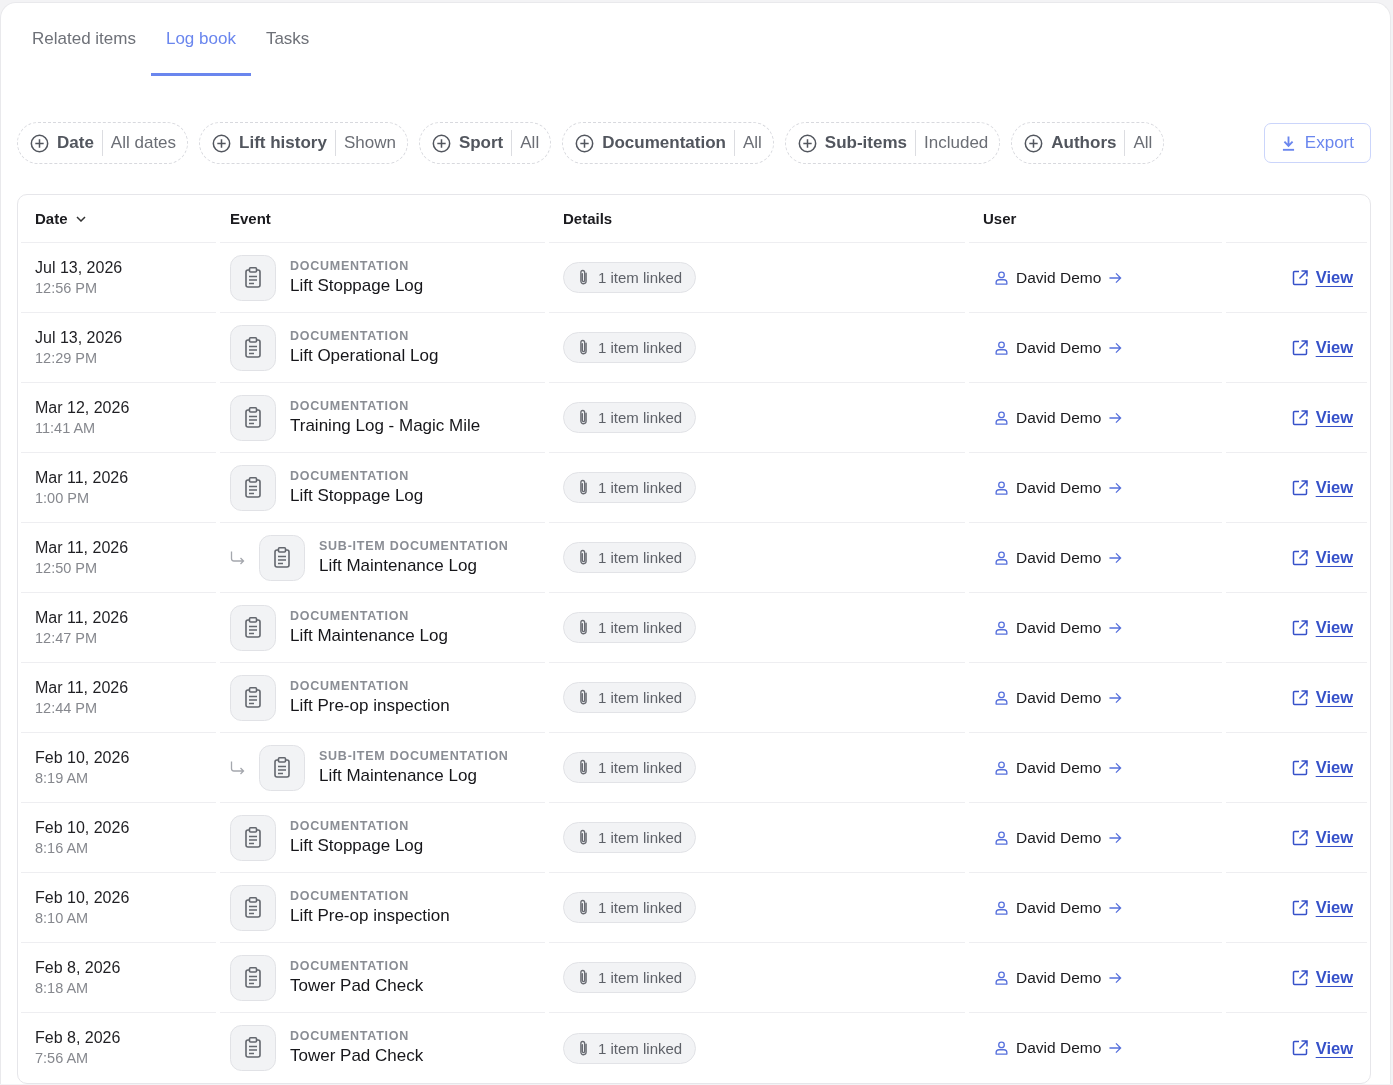  Describe the element at coordinates (80, 218) in the screenshot. I see `chevron-down-icon` at that location.